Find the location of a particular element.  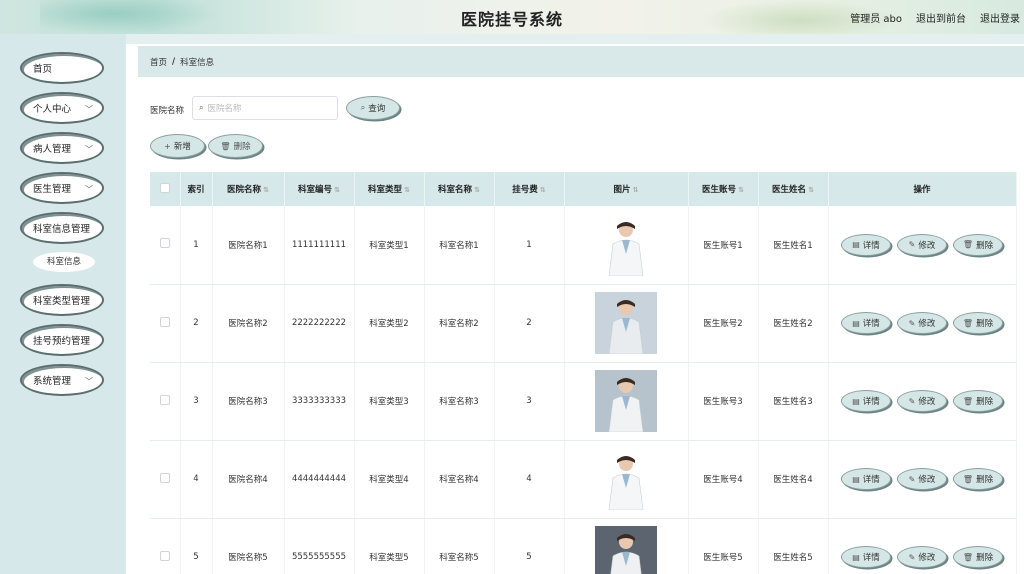

col-header-dept-type: 科室类型 ⇅ is located at coordinates (389, 189).